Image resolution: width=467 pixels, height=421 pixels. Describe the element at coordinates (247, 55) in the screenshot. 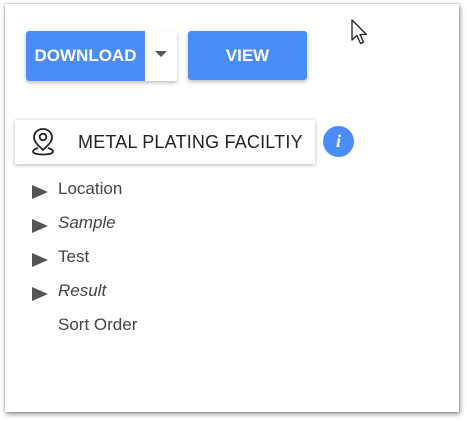

I see `view-button: VIEW` at that location.